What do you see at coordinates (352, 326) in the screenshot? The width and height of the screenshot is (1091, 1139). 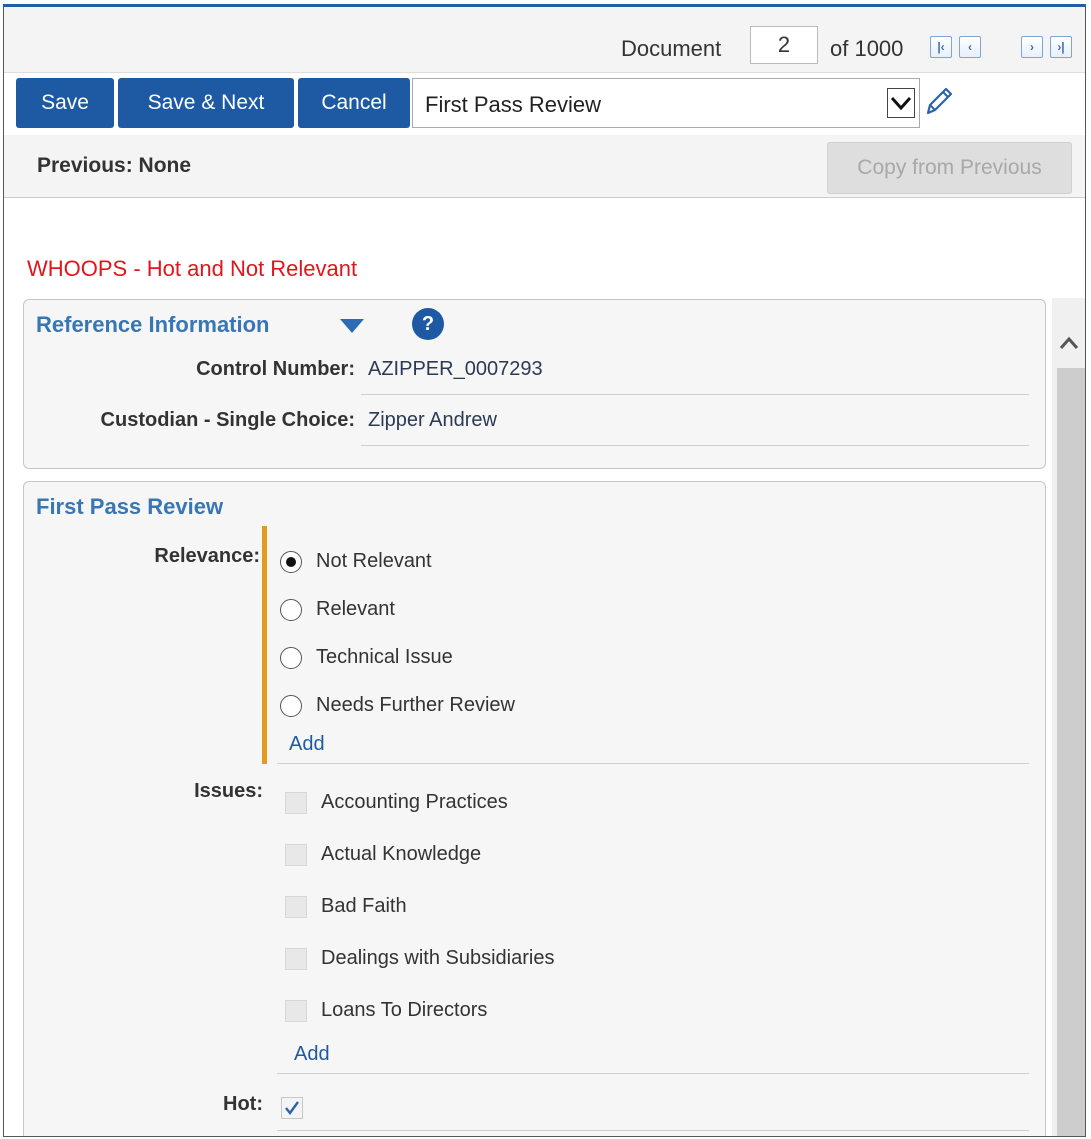 I see `collapse-triangle-icon` at bounding box center [352, 326].